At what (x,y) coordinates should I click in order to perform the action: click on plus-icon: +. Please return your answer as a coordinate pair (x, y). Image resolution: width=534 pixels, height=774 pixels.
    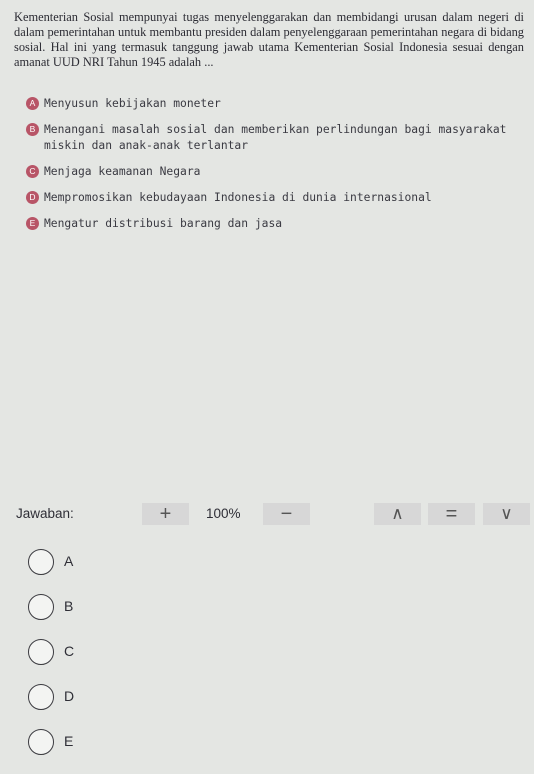
    Looking at the image, I should click on (165, 513).